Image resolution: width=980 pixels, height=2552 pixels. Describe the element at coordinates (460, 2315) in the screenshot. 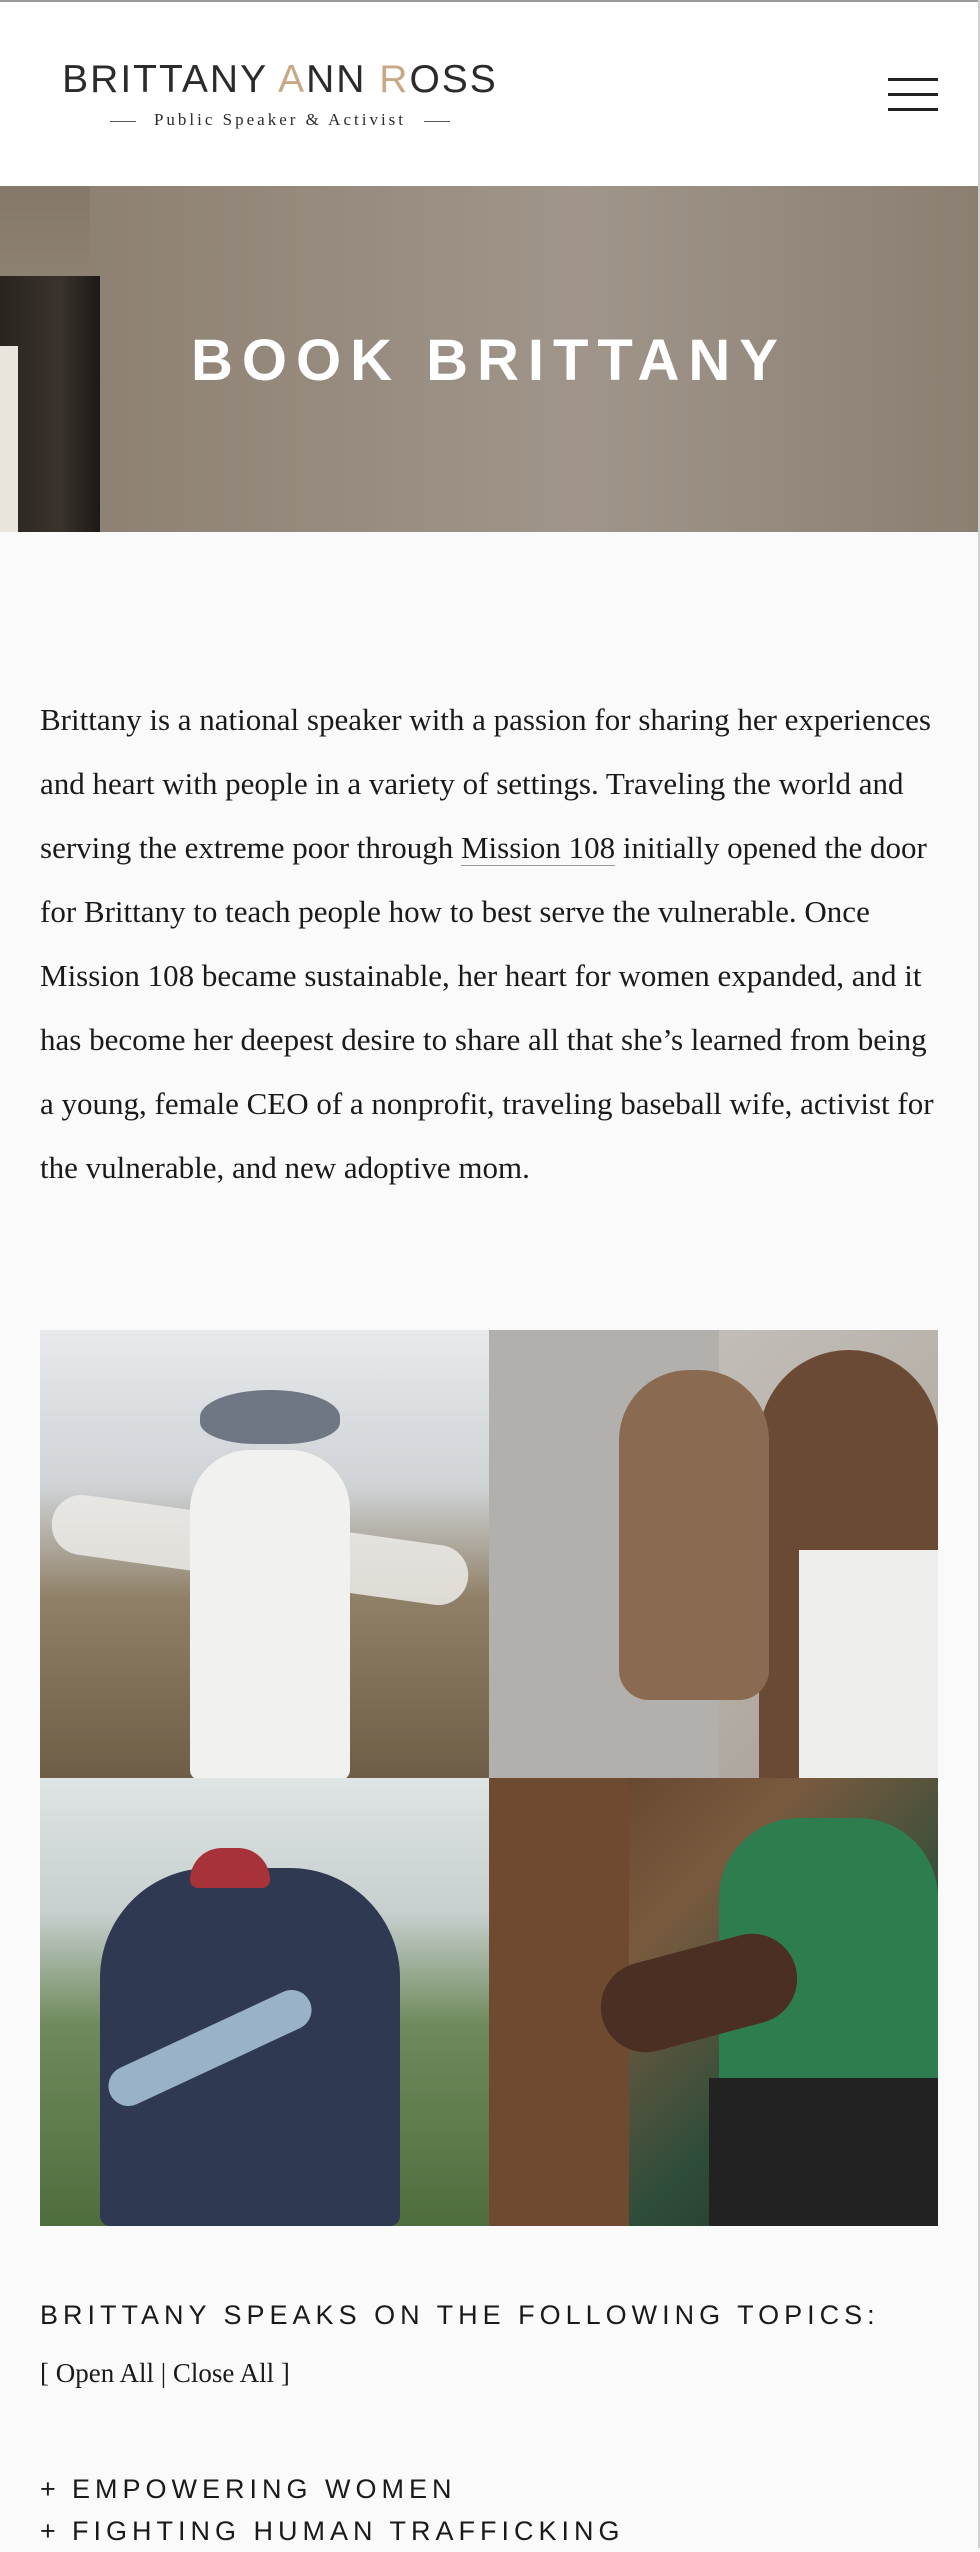

I see `topics-heading: BRITTANY SPEAKS ON THE FOLLOWING TOPICS:` at that location.